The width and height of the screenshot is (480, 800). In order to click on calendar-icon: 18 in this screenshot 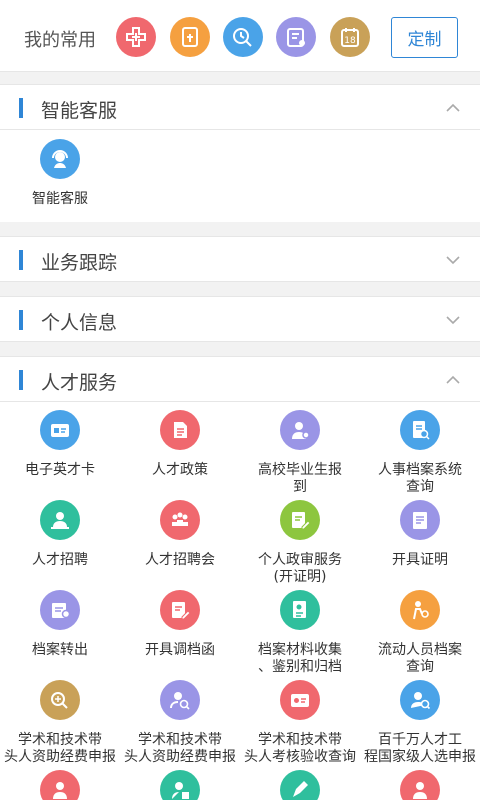, I will do `click(350, 37)`.